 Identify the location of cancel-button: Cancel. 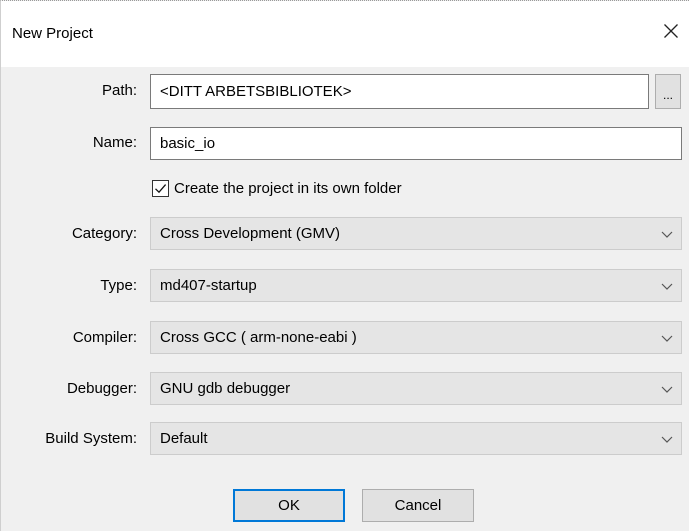
(418, 505).